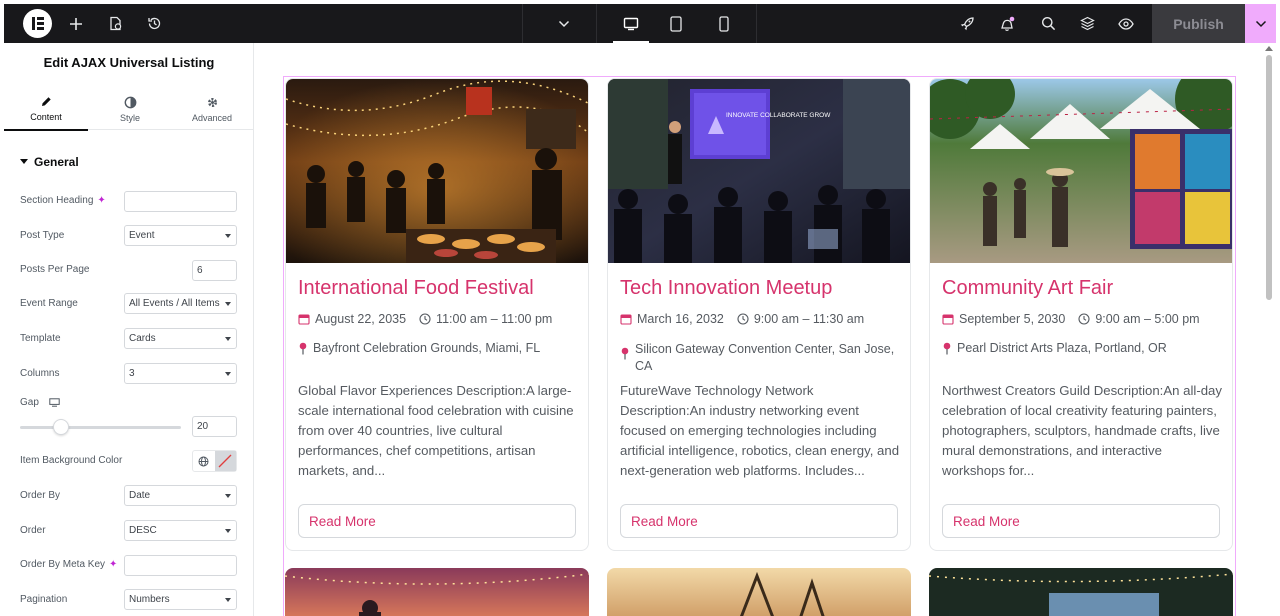  What do you see at coordinates (680, 319) in the screenshot?
I see `event-date: March 16, 2032` at bounding box center [680, 319].